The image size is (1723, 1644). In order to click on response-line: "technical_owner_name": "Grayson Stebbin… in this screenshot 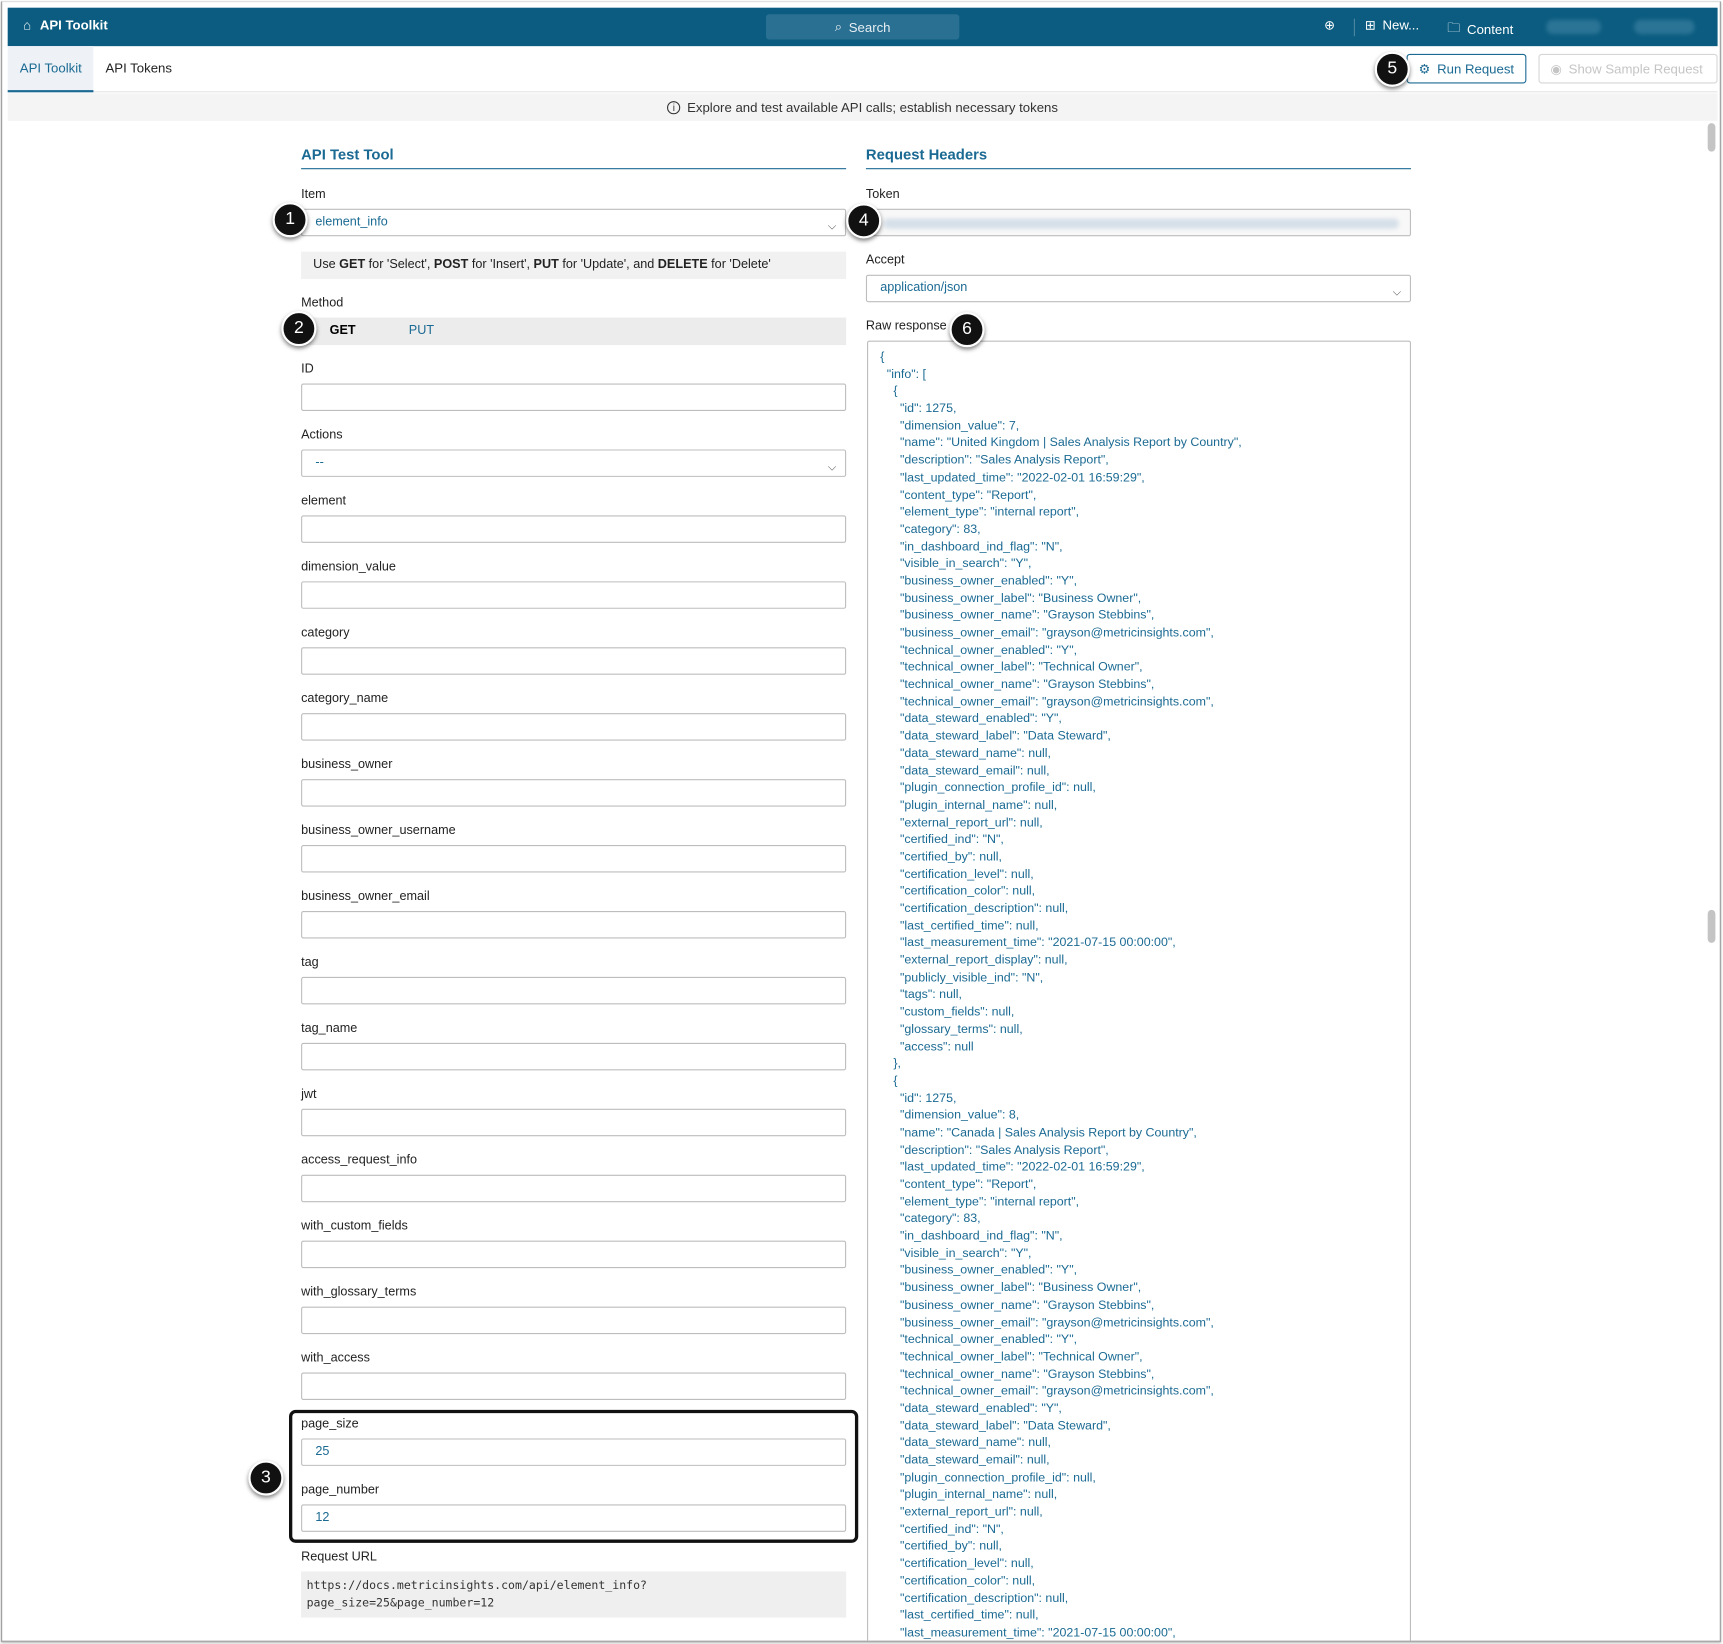, I will do `click(1027, 685)`.